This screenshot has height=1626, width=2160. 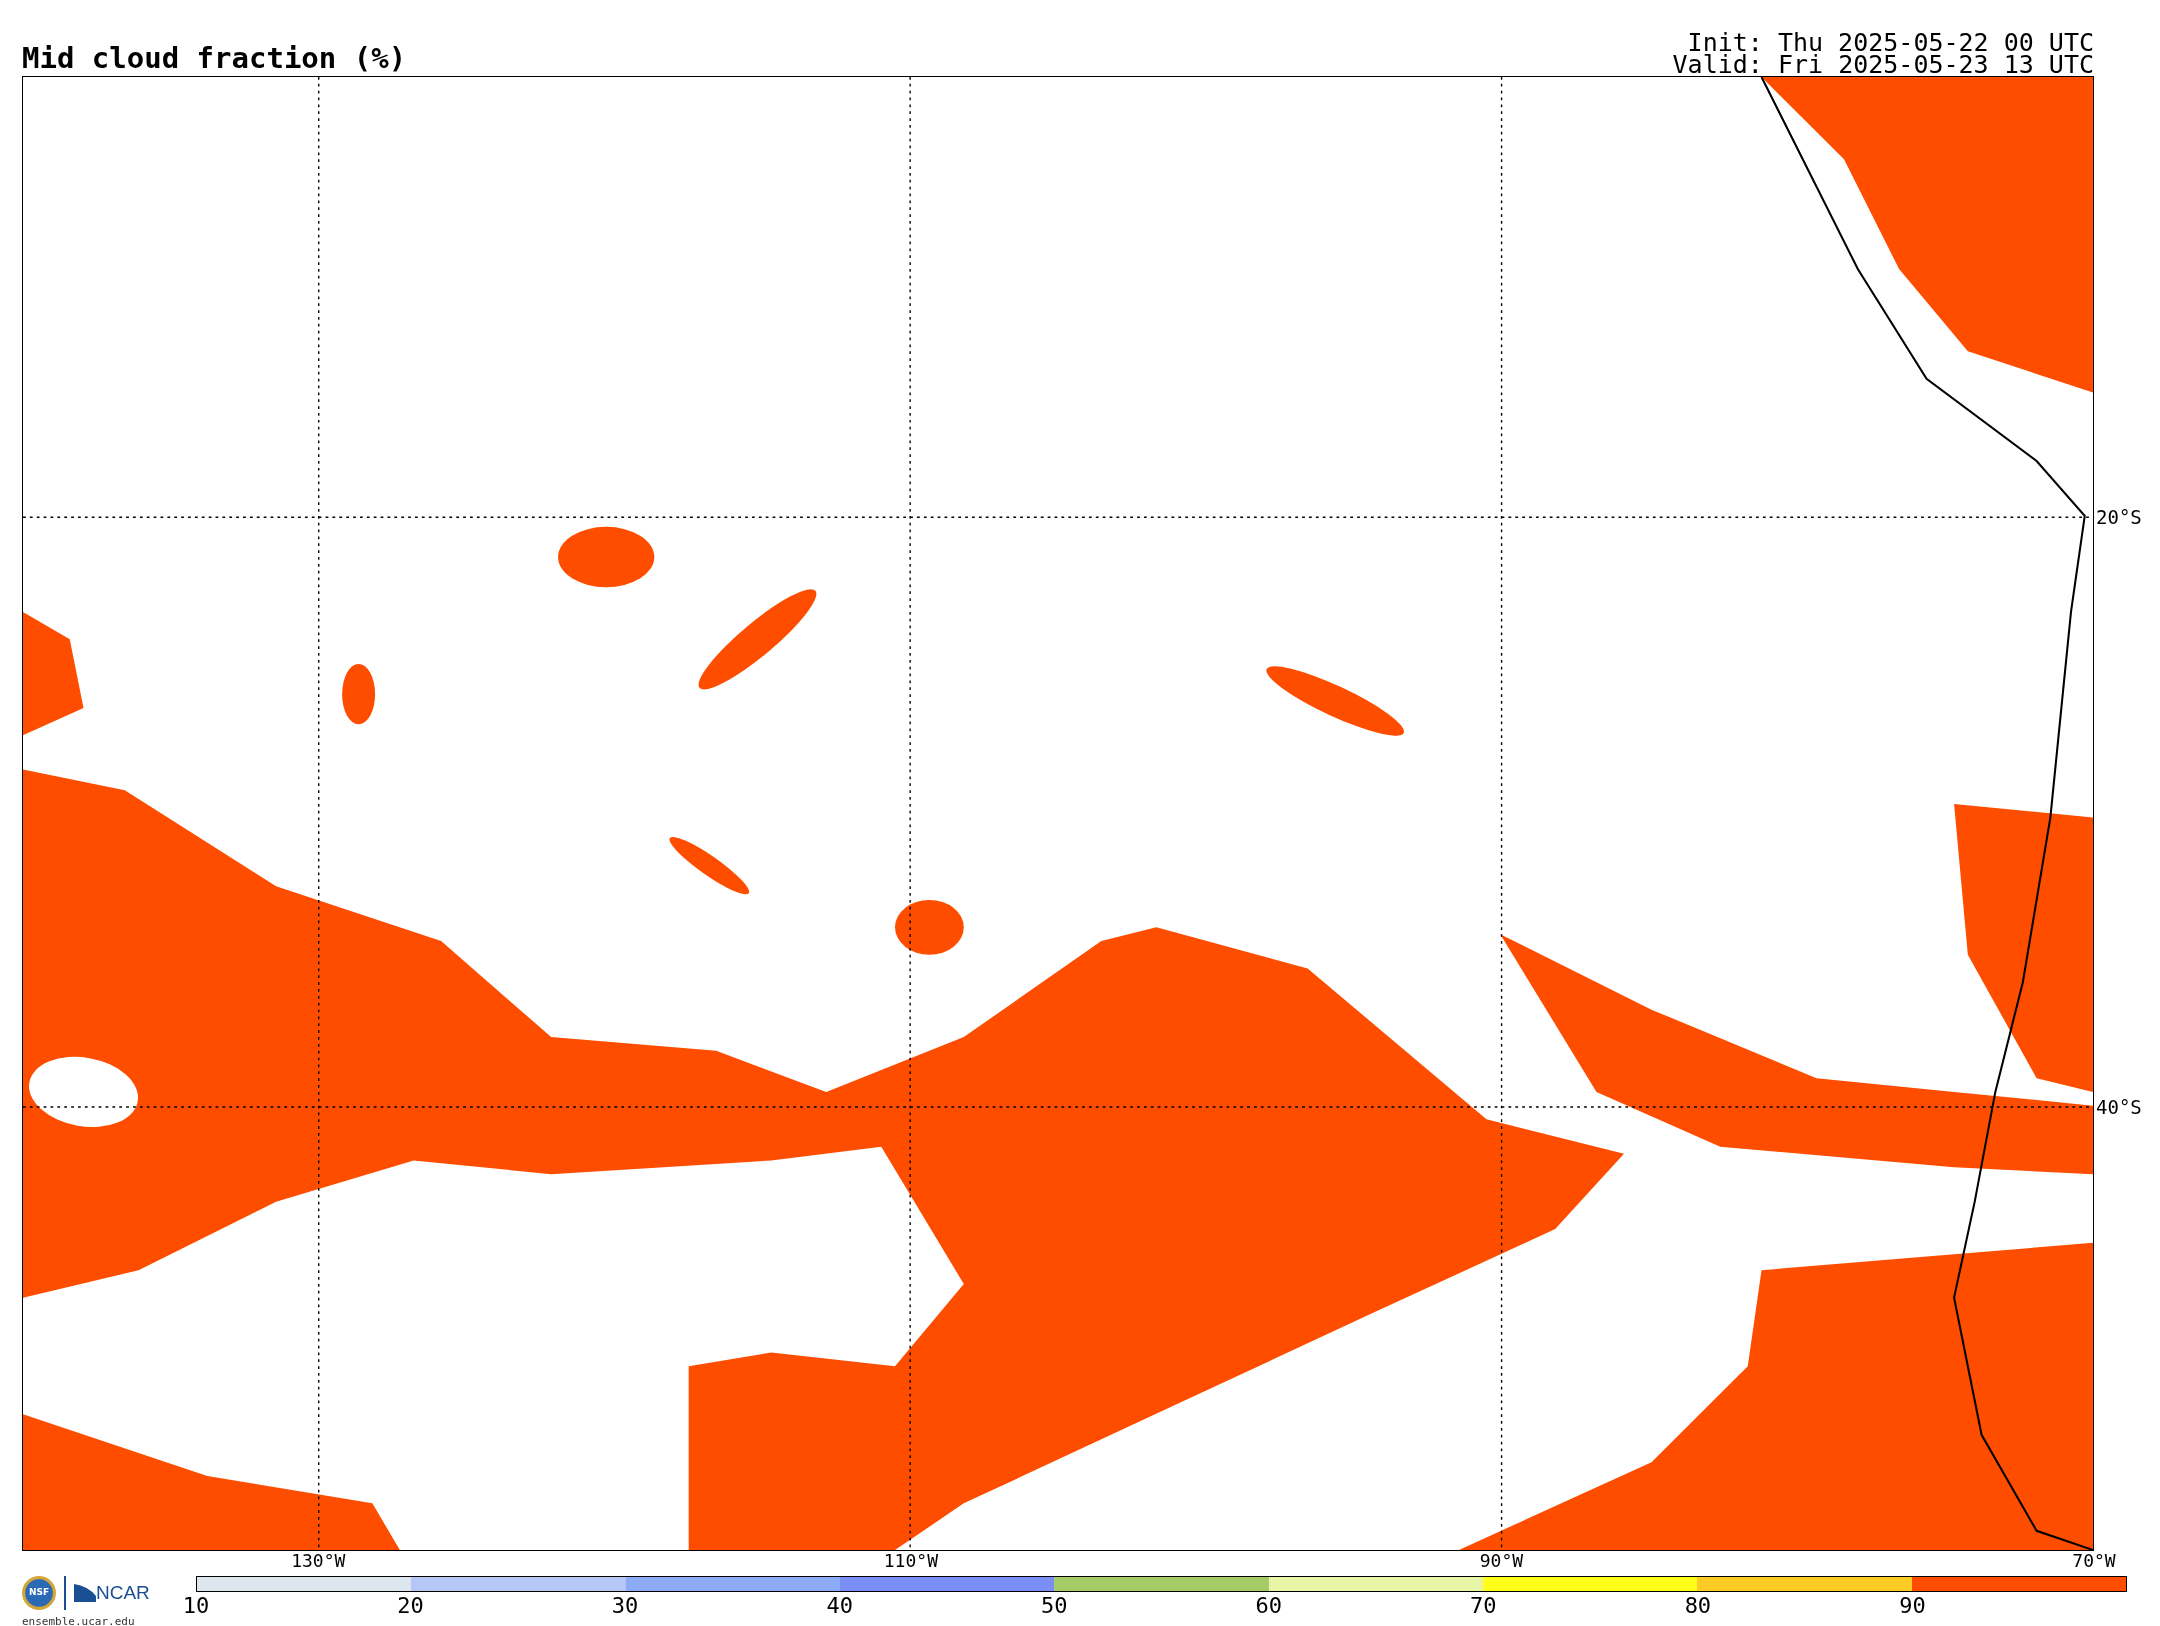 I want to click on scale-tick-label: 60, so click(x=1268, y=1606).